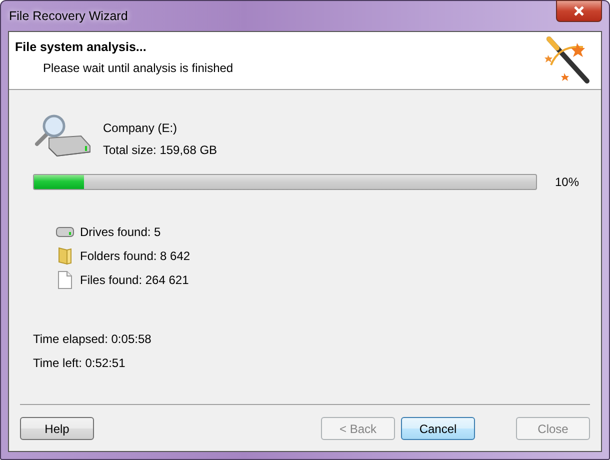 This screenshot has width=610, height=460. What do you see at coordinates (68, 16) in the screenshot?
I see `window-title: File Recovery Wizard` at bounding box center [68, 16].